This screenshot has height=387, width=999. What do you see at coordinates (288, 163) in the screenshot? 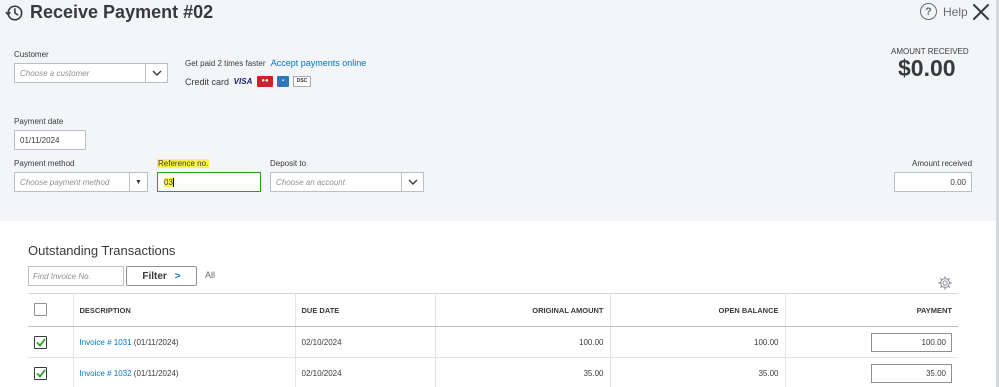
I see `deposit-to-label: Deposit to` at bounding box center [288, 163].